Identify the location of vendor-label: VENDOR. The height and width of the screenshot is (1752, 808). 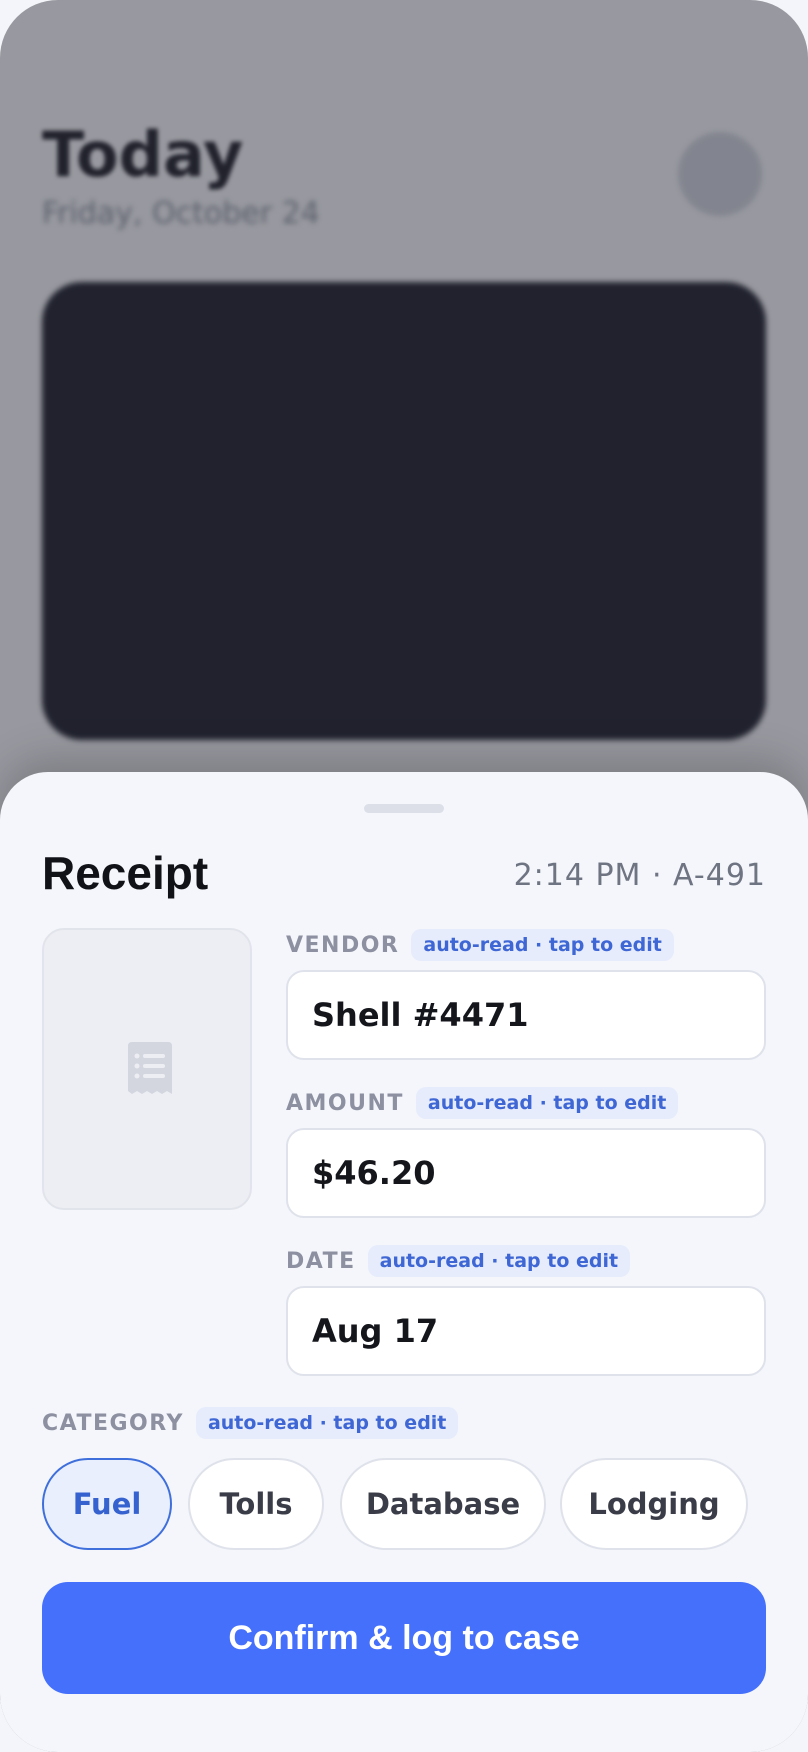
(343, 945).